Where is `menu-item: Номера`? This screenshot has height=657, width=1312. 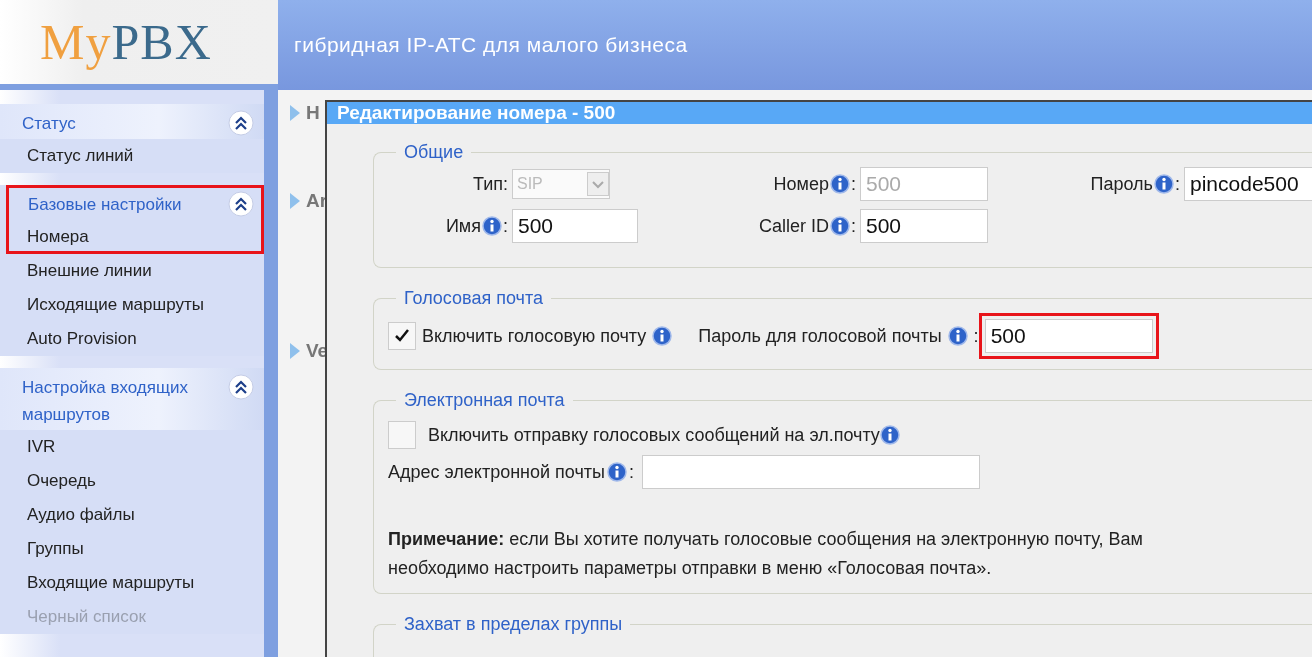
menu-item: Номера is located at coordinates (135, 237).